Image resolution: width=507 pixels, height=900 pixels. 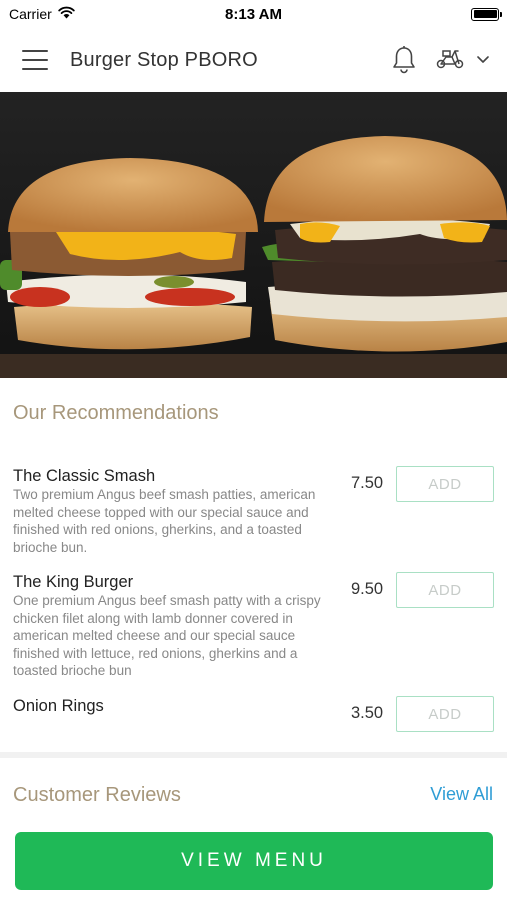 I want to click on chevron-down-icon, so click(x=483, y=60).